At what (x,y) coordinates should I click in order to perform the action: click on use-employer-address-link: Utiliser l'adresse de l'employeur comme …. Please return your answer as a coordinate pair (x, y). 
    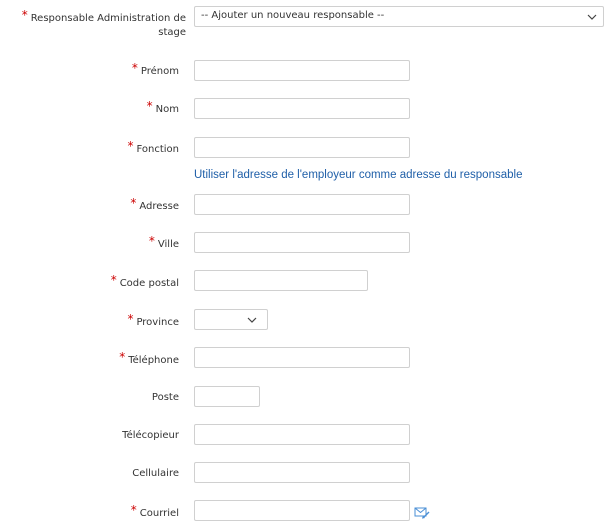
    Looking at the image, I should click on (358, 175).